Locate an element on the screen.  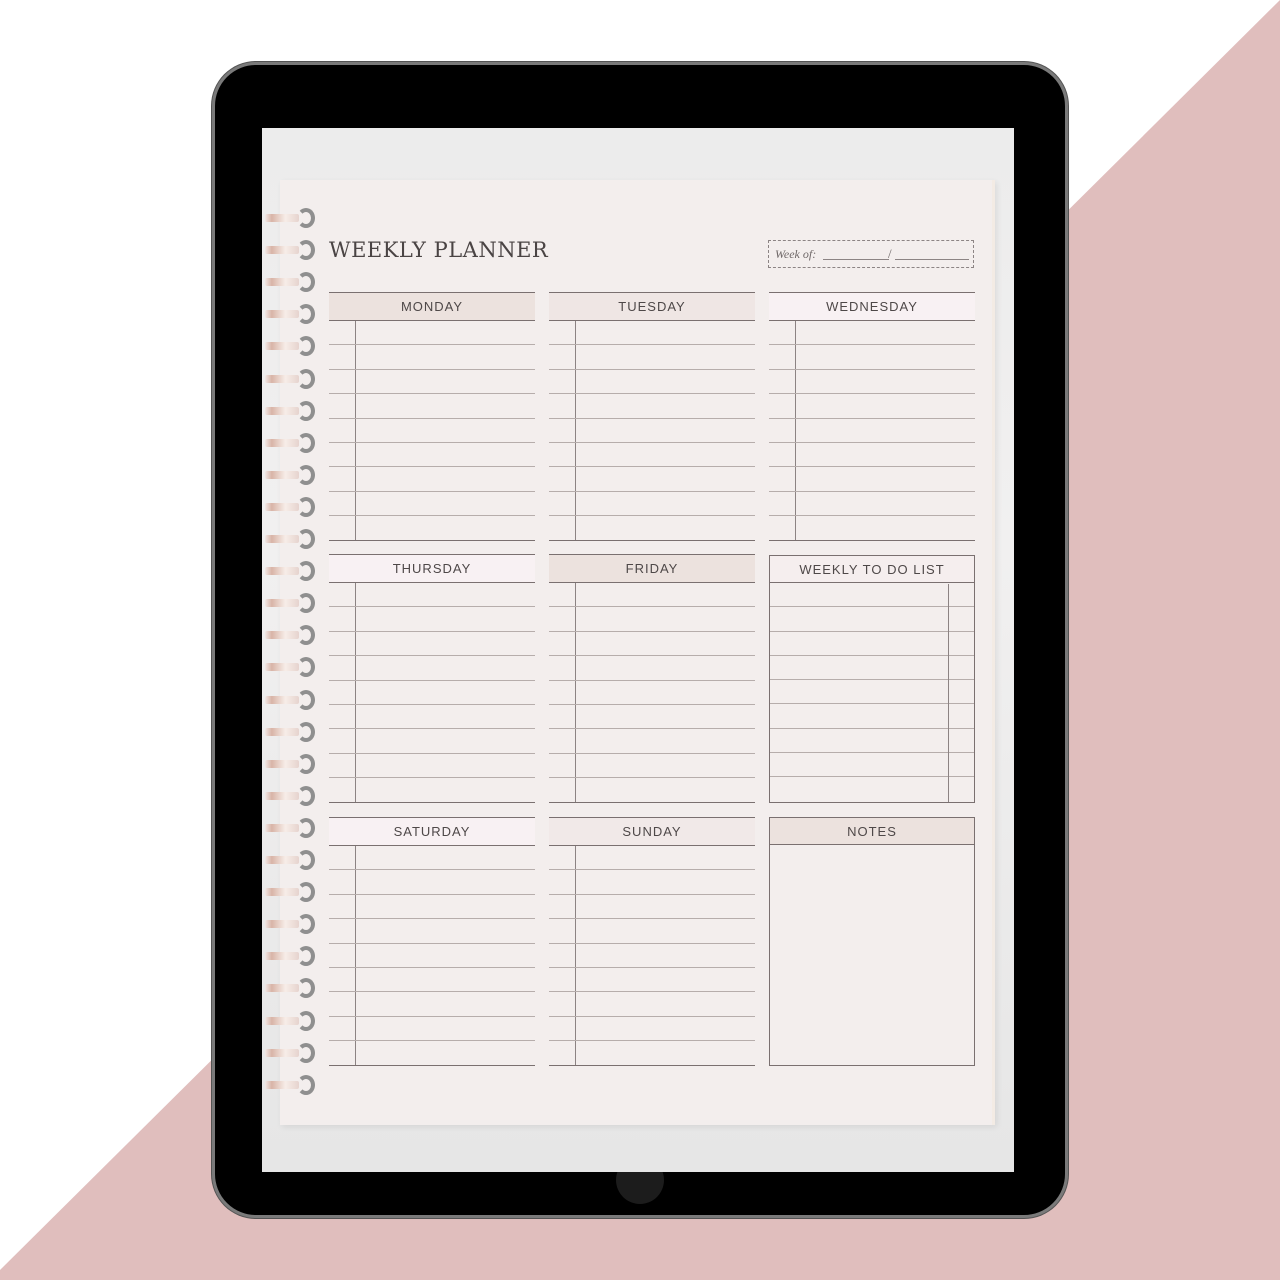
week-of-field: Week of: / is located at coordinates (871, 254).